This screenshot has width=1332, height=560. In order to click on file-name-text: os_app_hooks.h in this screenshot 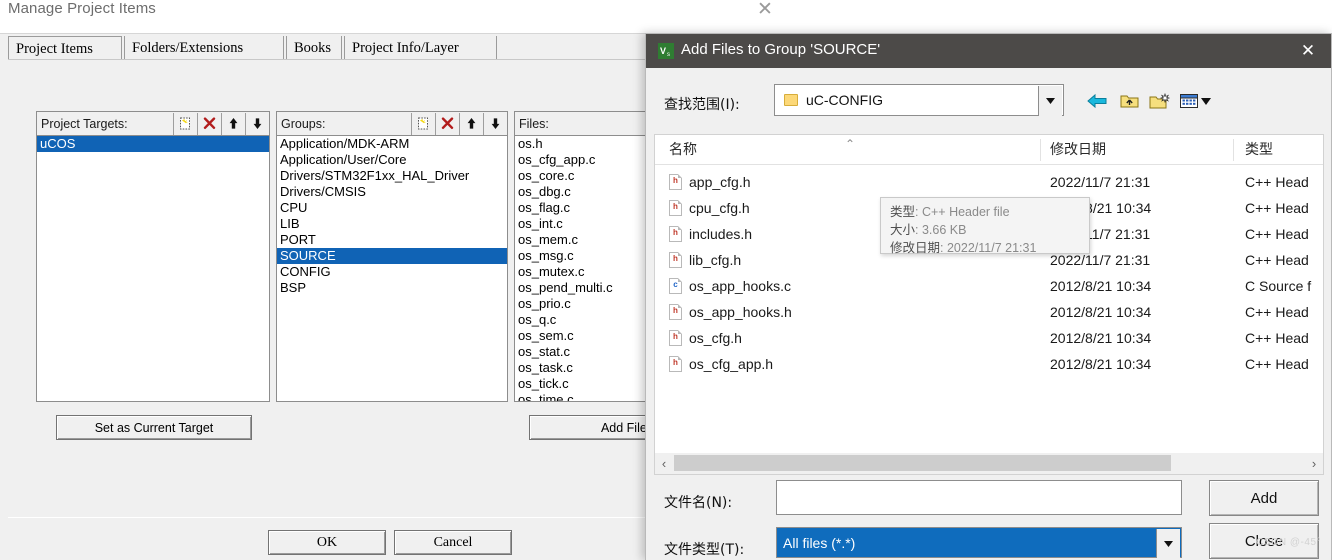, I will do `click(740, 312)`.